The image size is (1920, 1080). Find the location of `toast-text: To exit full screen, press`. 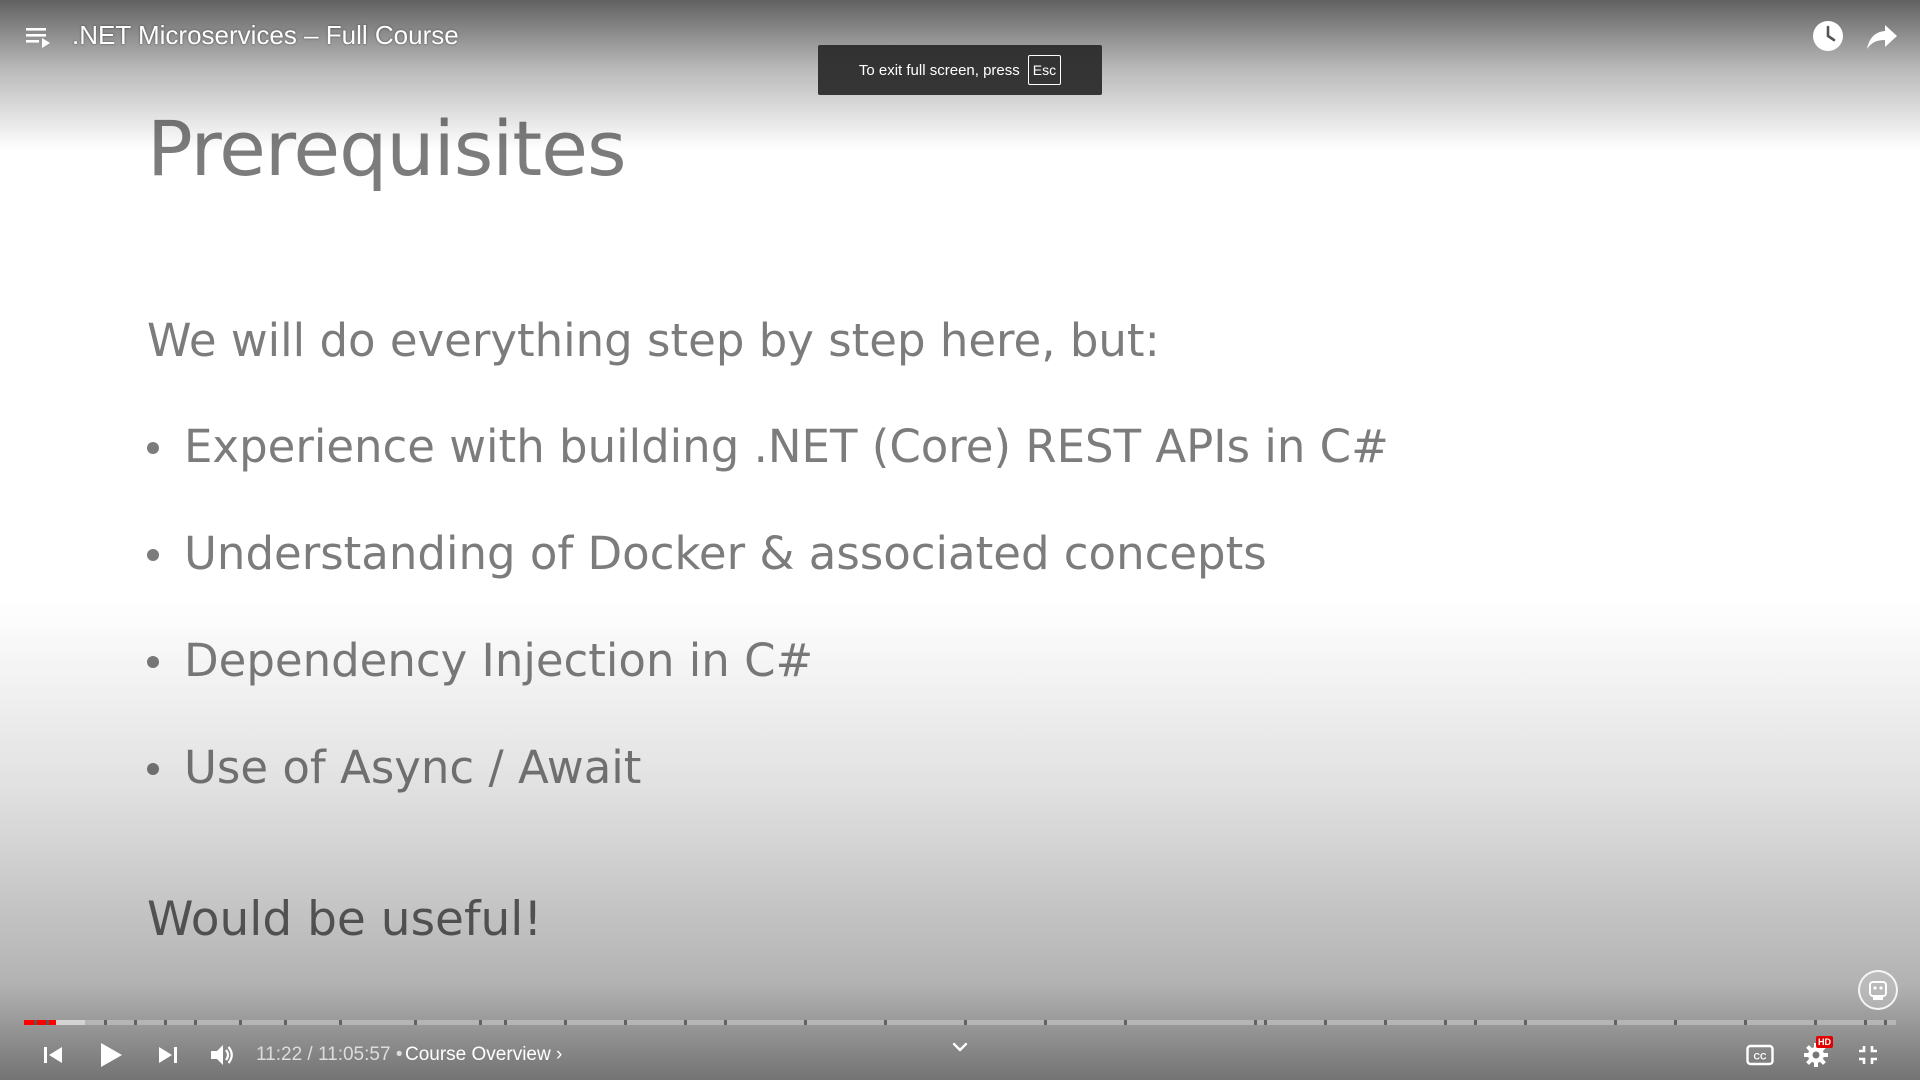

toast-text: To exit full screen, press is located at coordinates (939, 70).